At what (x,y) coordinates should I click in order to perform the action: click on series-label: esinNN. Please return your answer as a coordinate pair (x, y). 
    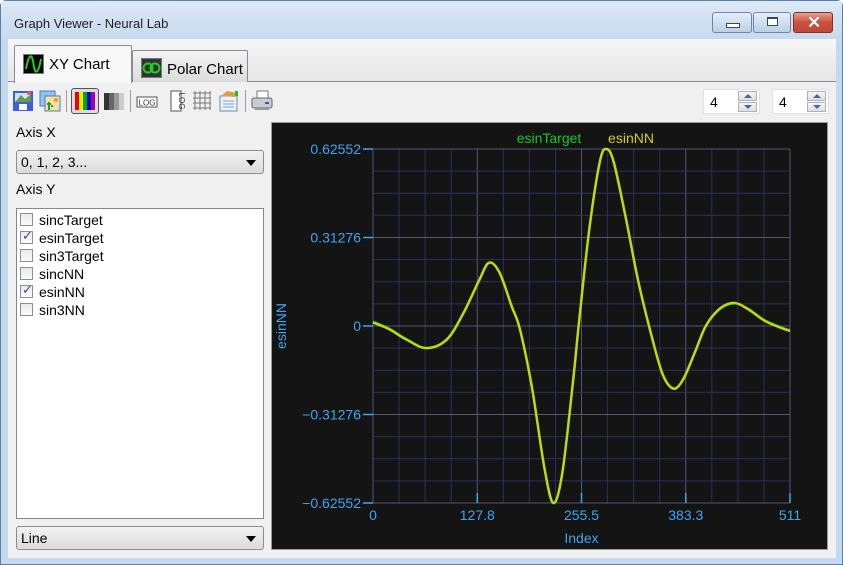
    Looking at the image, I should click on (62, 292).